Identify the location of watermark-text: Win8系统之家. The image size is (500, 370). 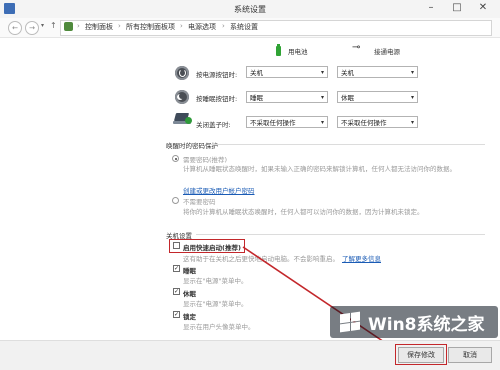
(426, 325).